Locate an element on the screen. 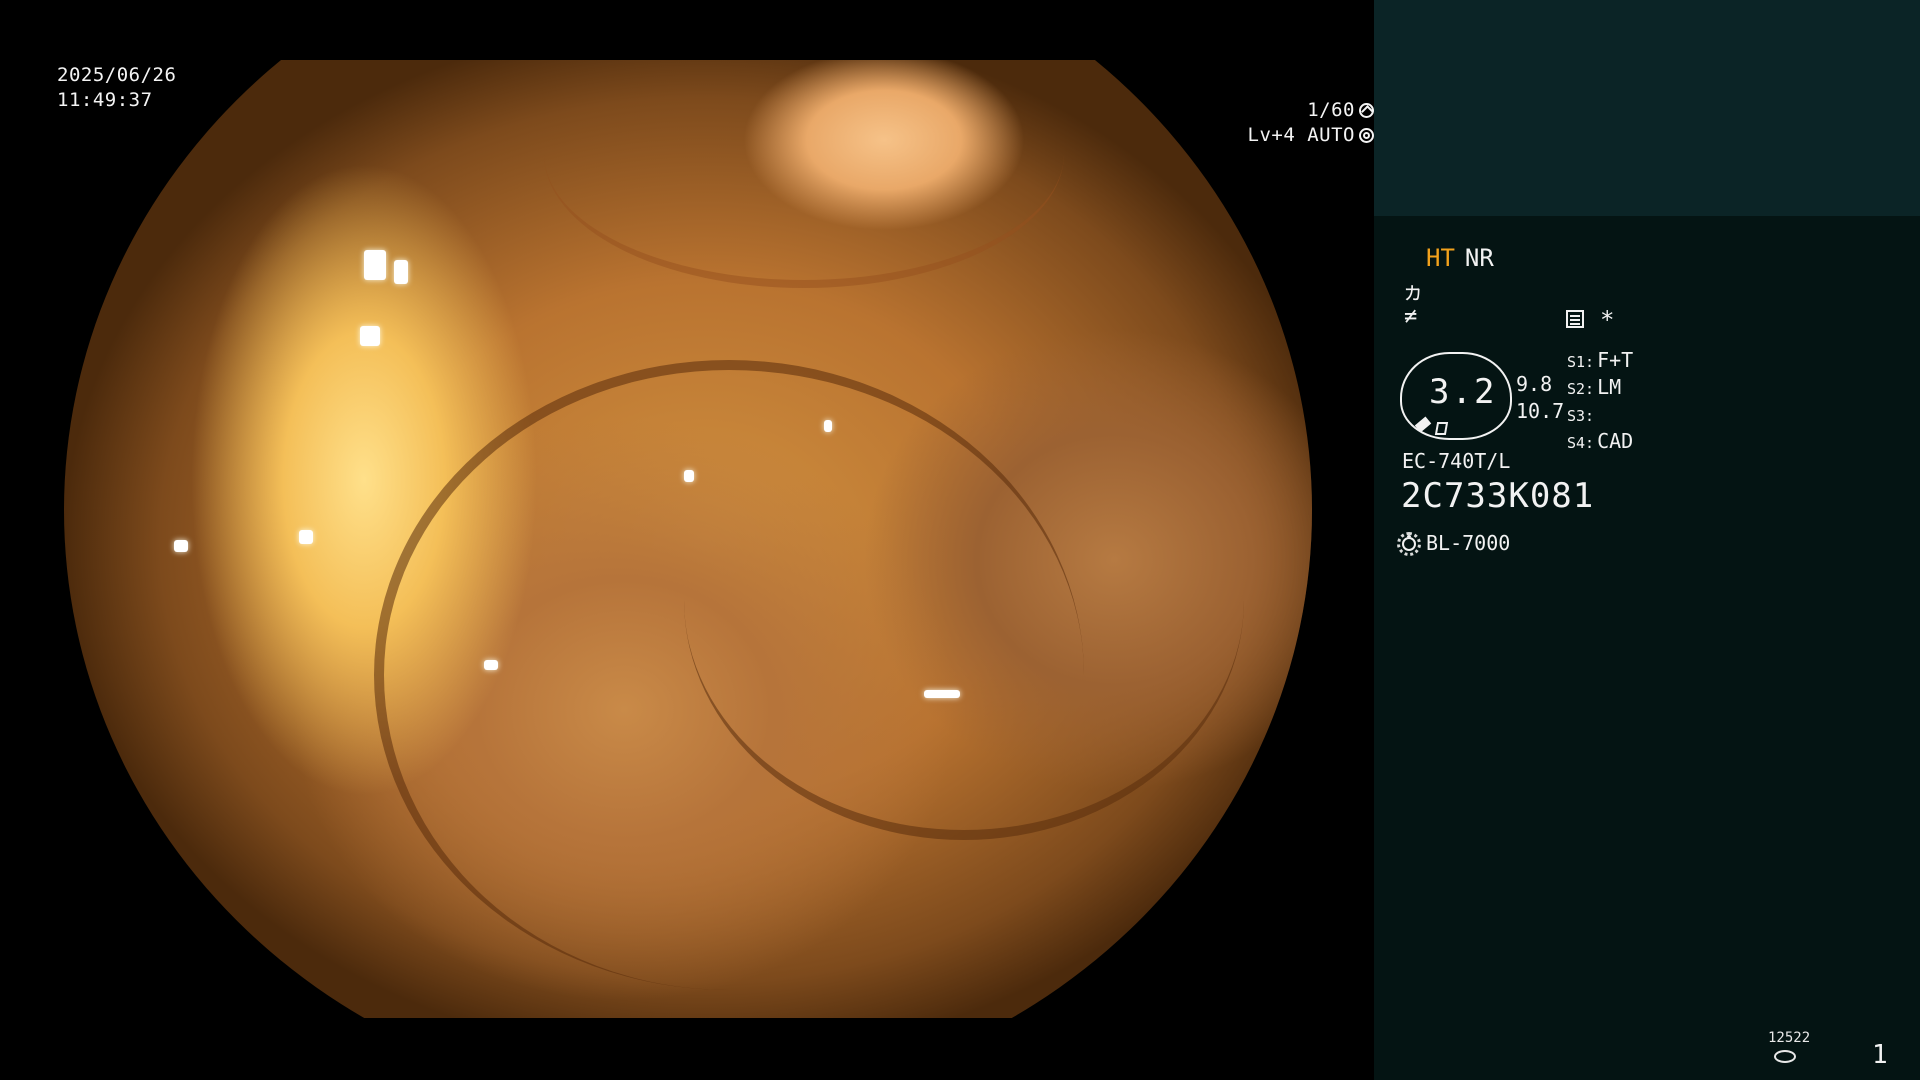 The height and width of the screenshot is (1080, 1920). switch-s3: S3: is located at coordinates (1581, 416).